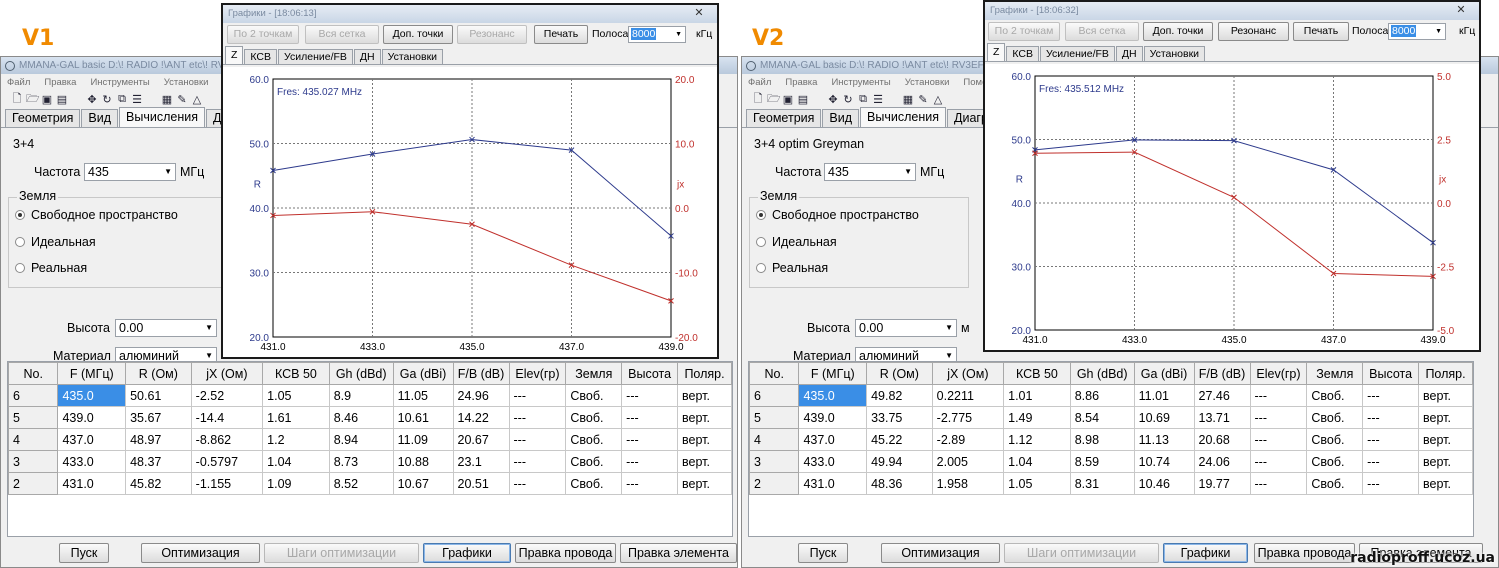 Image resolution: width=1499 pixels, height=568 pixels. Describe the element at coordinates (796, 242) in the screenshot. I see `radio-ideal: Идеальная` at that location.